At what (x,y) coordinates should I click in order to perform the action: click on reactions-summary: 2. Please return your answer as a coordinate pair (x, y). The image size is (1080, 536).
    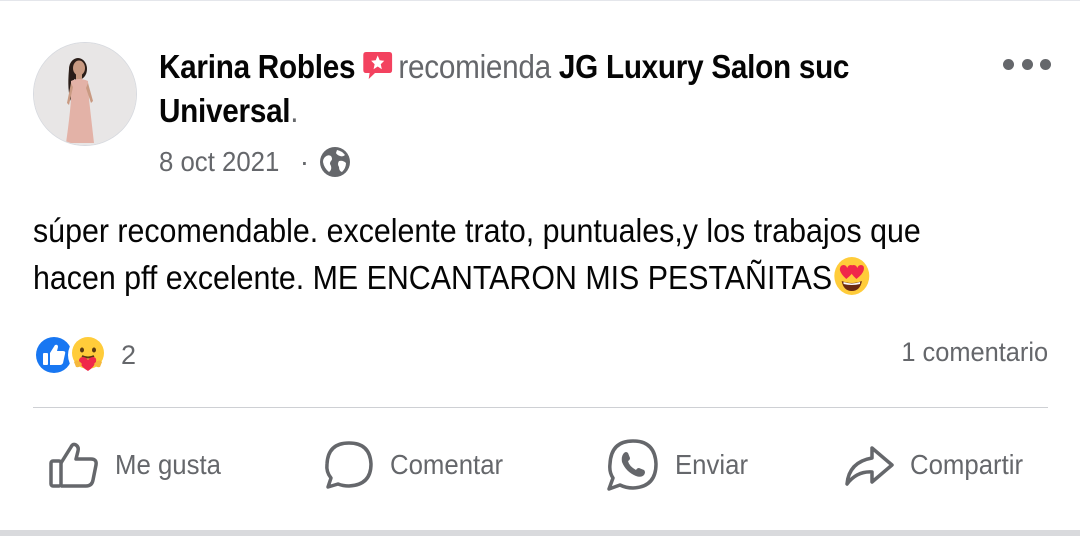
    Looking at the image, I should click on (84, 355).